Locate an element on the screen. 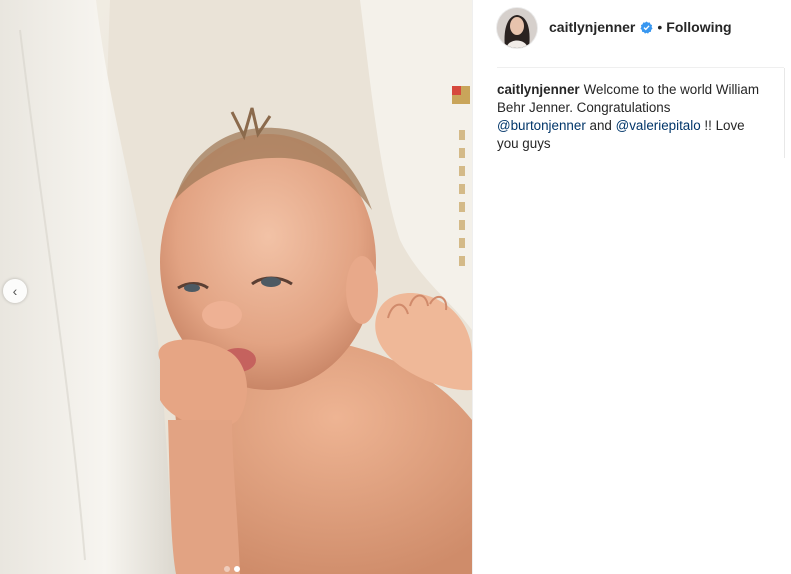  author-username: caitlynjenner is located at coordinates (592, 27).